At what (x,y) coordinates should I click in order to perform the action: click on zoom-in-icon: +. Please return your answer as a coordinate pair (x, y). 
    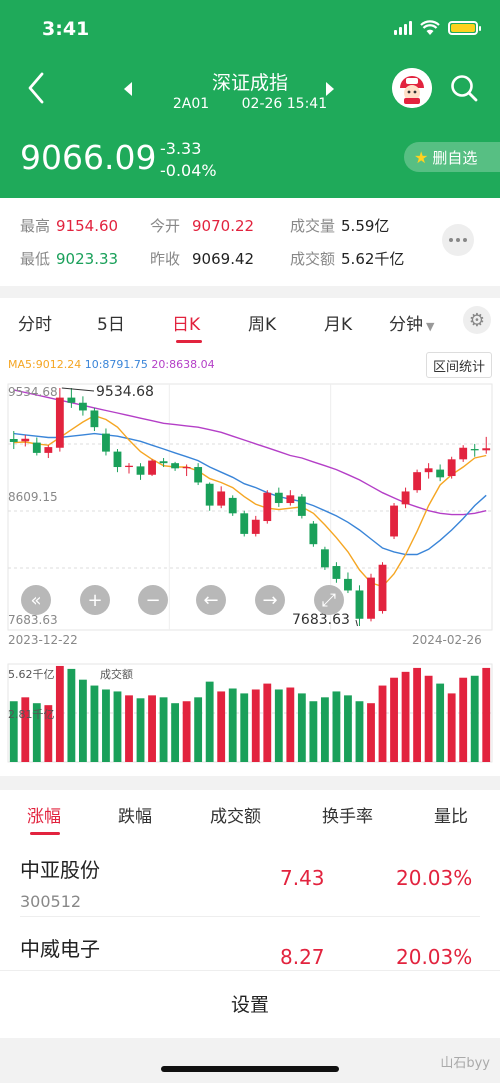
    Looking at the image, I should click on (95, 600).